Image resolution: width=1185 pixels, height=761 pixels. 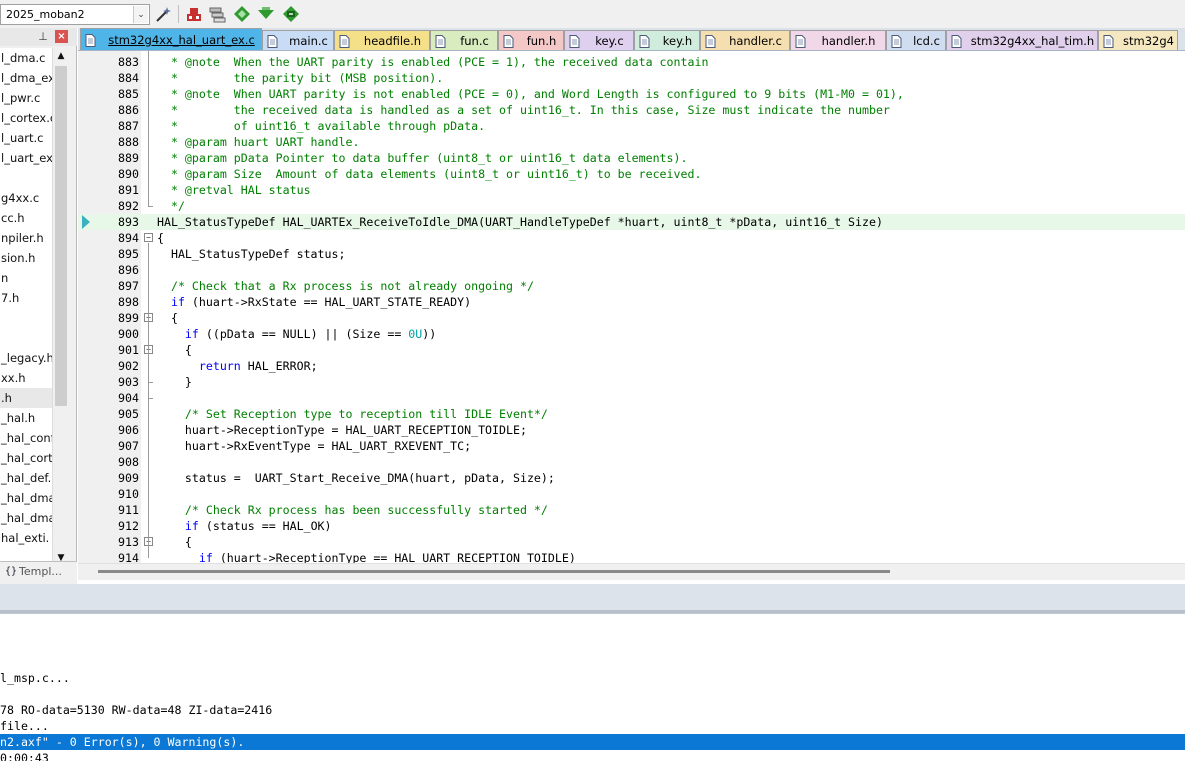 I want to click on chevron-down-icon: ⌄, so click(x=140, y=14).